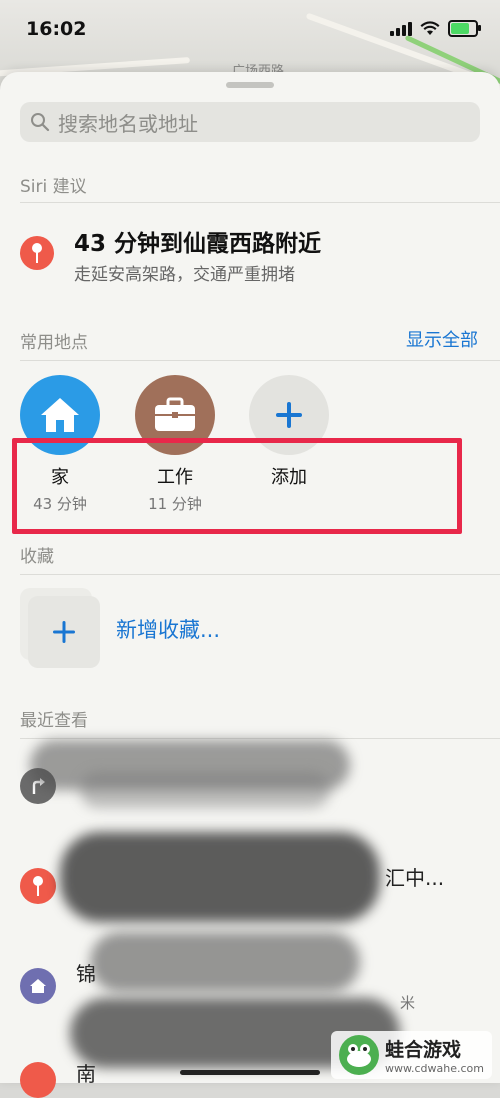 This screenshot has height=1098, width=500. I want to click on plus-icon, so click(64, 632).